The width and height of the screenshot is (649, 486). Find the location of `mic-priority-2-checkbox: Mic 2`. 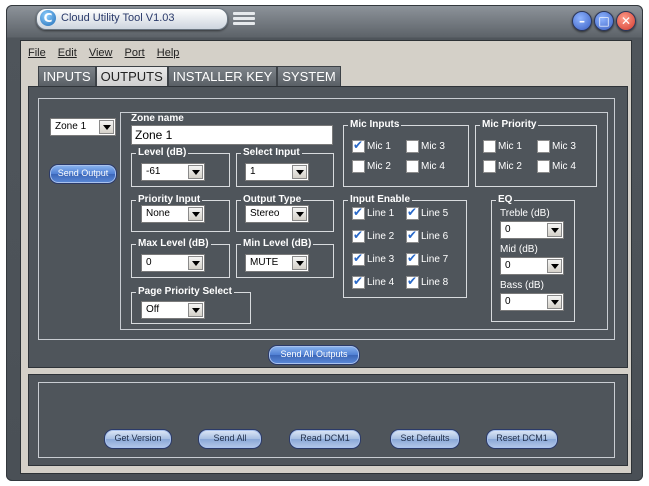

mic-priority-2-checkbox: Mic 2 is located at coordinates (502, 166).